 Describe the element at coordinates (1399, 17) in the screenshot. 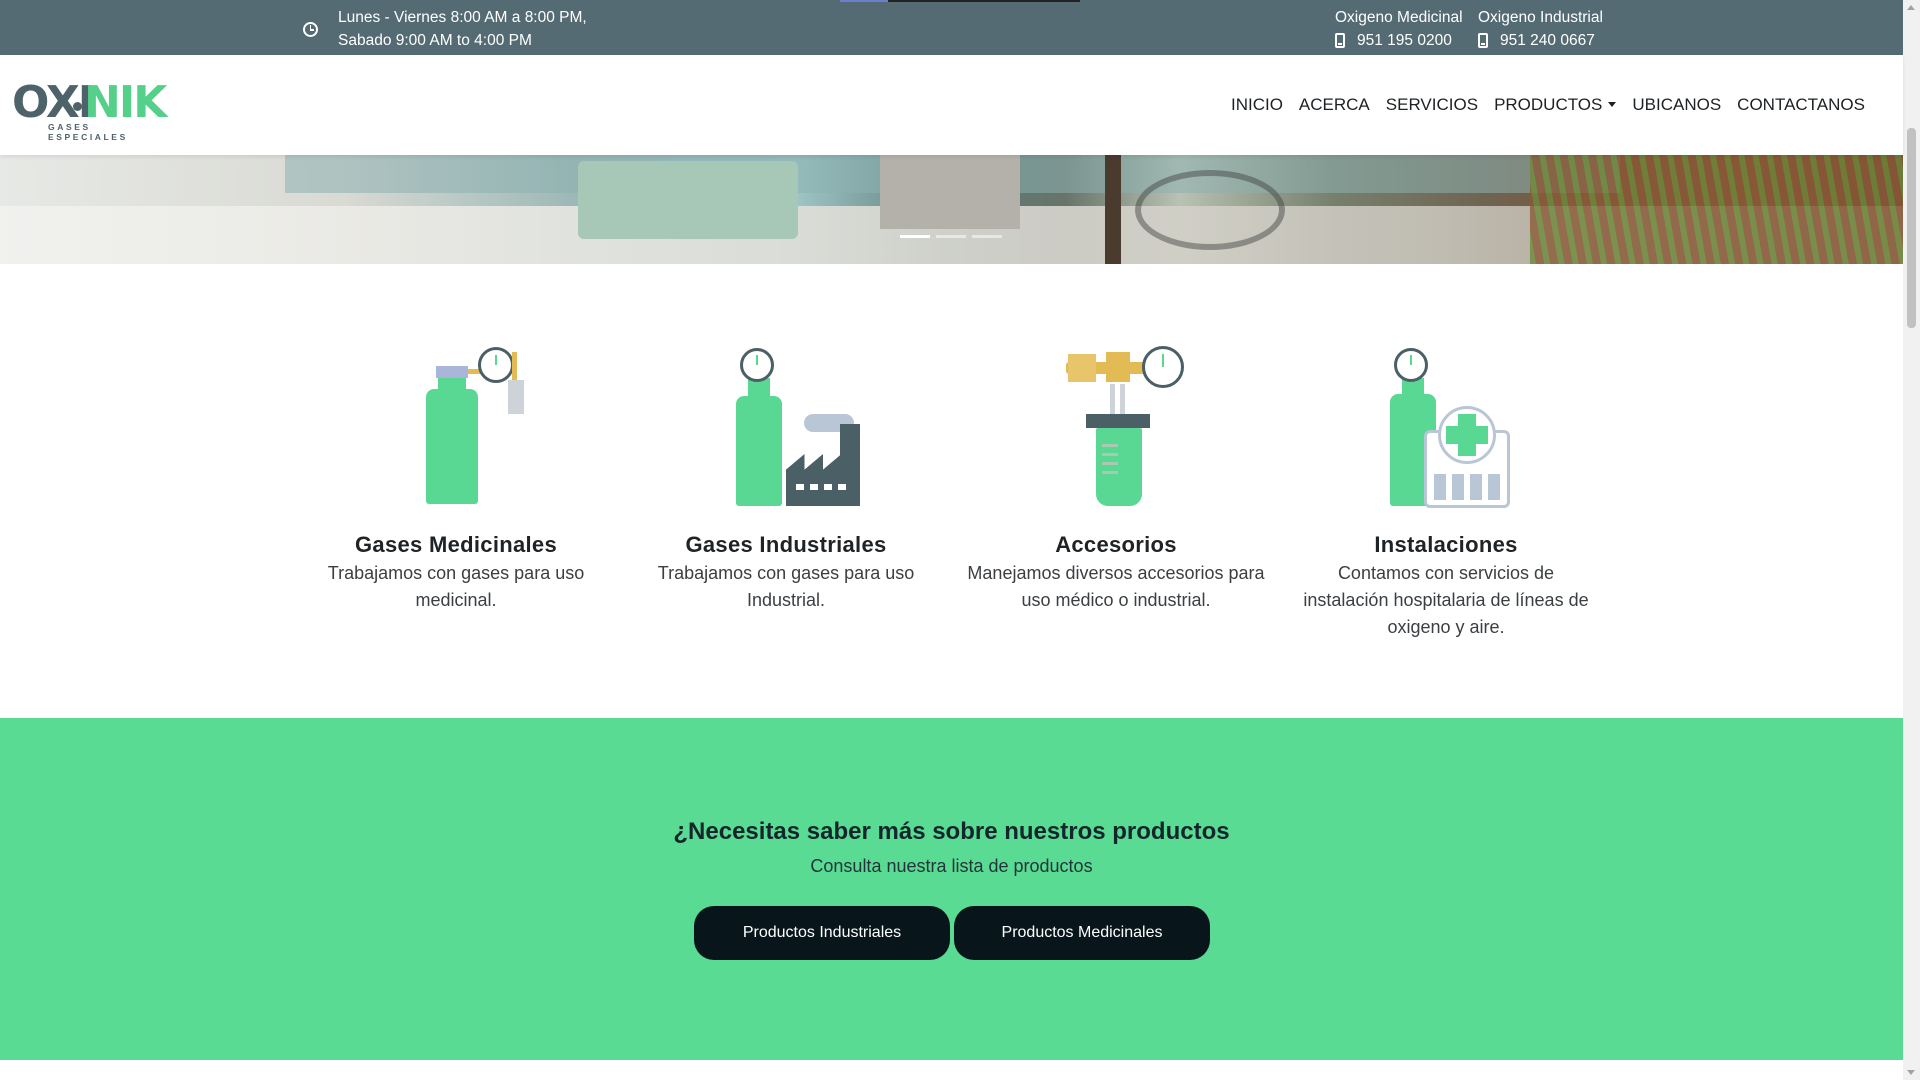

I see `phone-label: Oxigeno Medicinal` at that location.